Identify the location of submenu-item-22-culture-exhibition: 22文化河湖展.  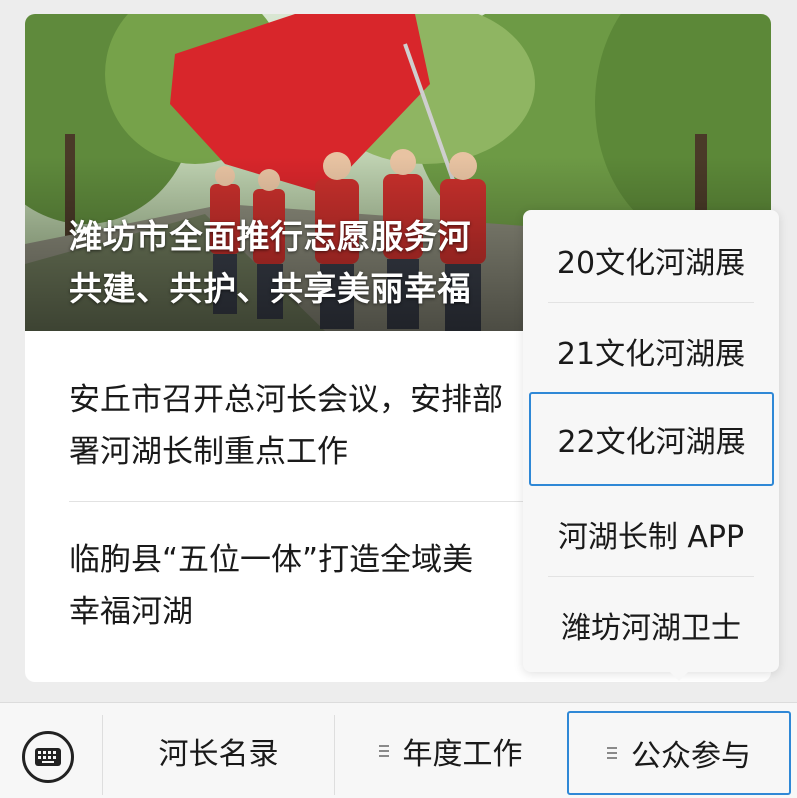
(651, 439).